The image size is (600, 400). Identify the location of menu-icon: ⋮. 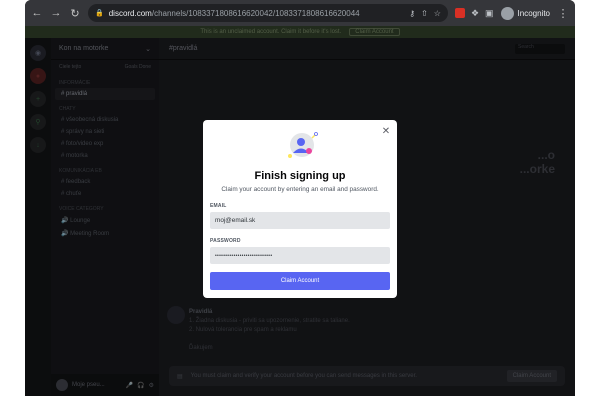
(563, 13).